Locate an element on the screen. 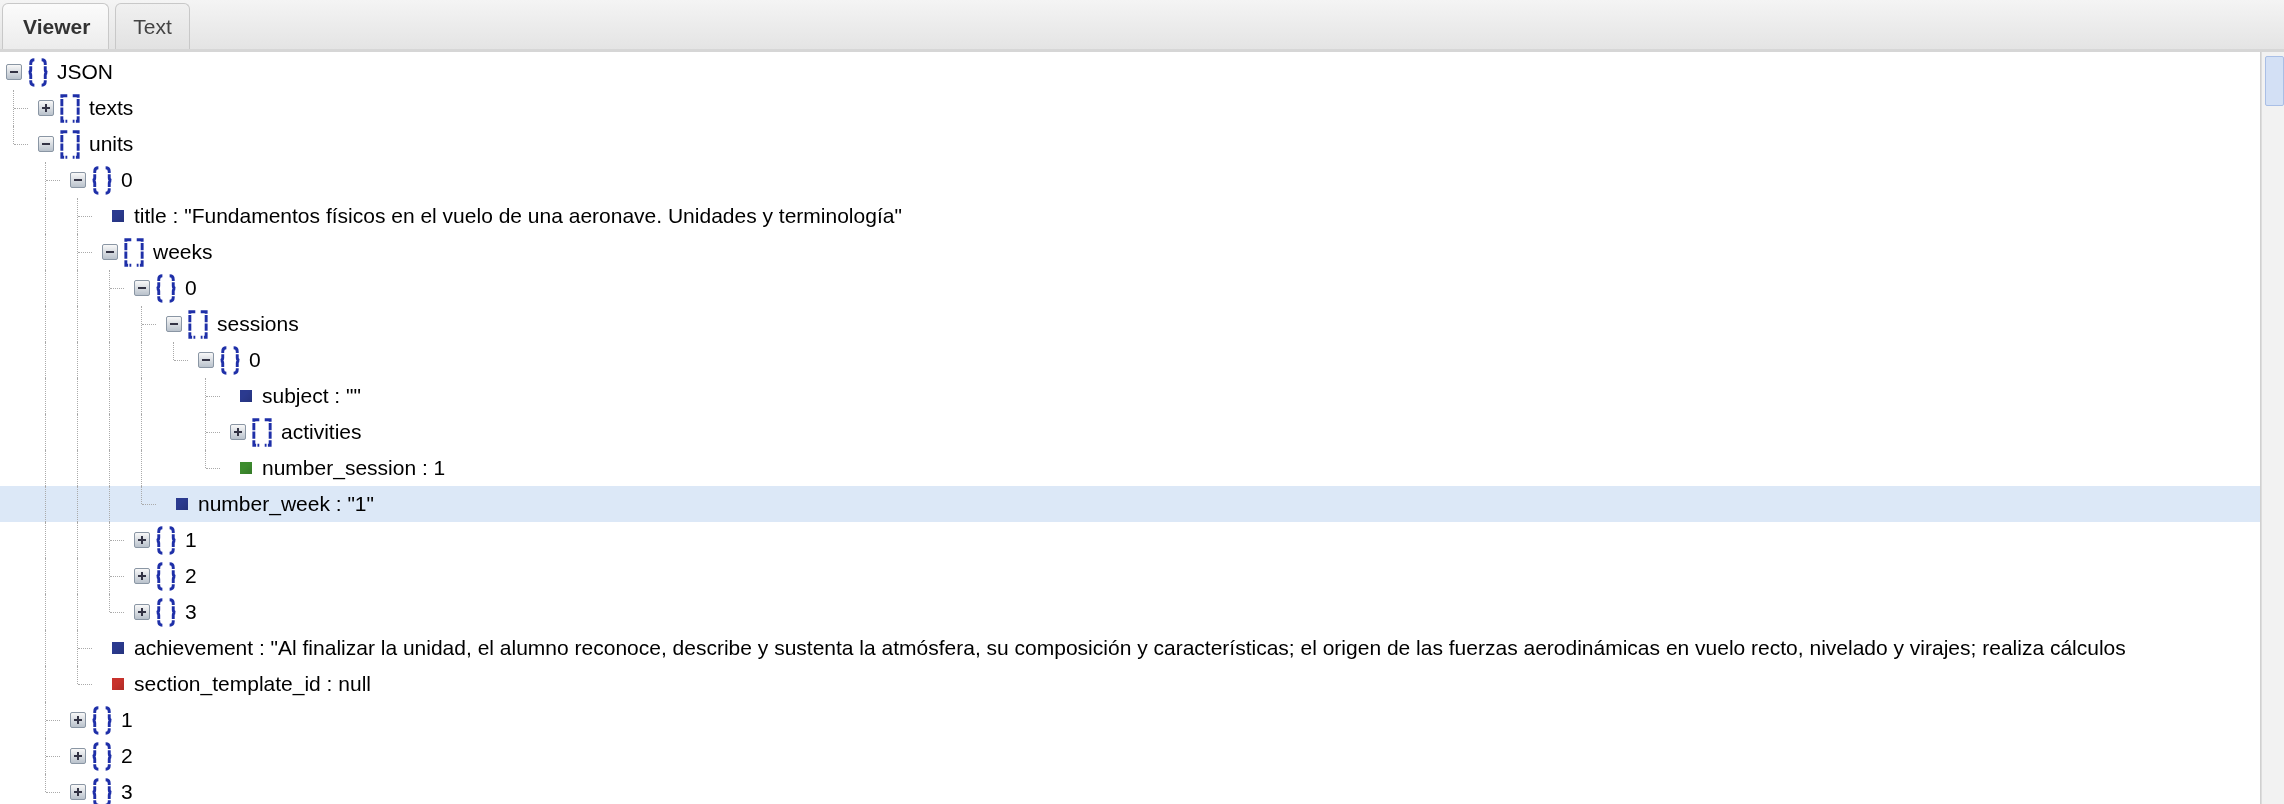  node-label: JSON is located at coordinates (85, 72).